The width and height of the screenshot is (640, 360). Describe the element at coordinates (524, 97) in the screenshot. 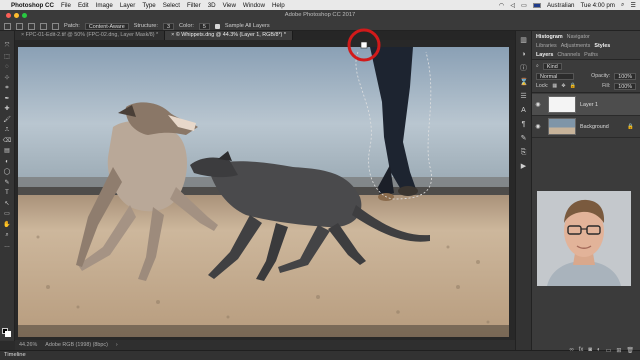

I see `properties-panel-icon: ☰` at that location.